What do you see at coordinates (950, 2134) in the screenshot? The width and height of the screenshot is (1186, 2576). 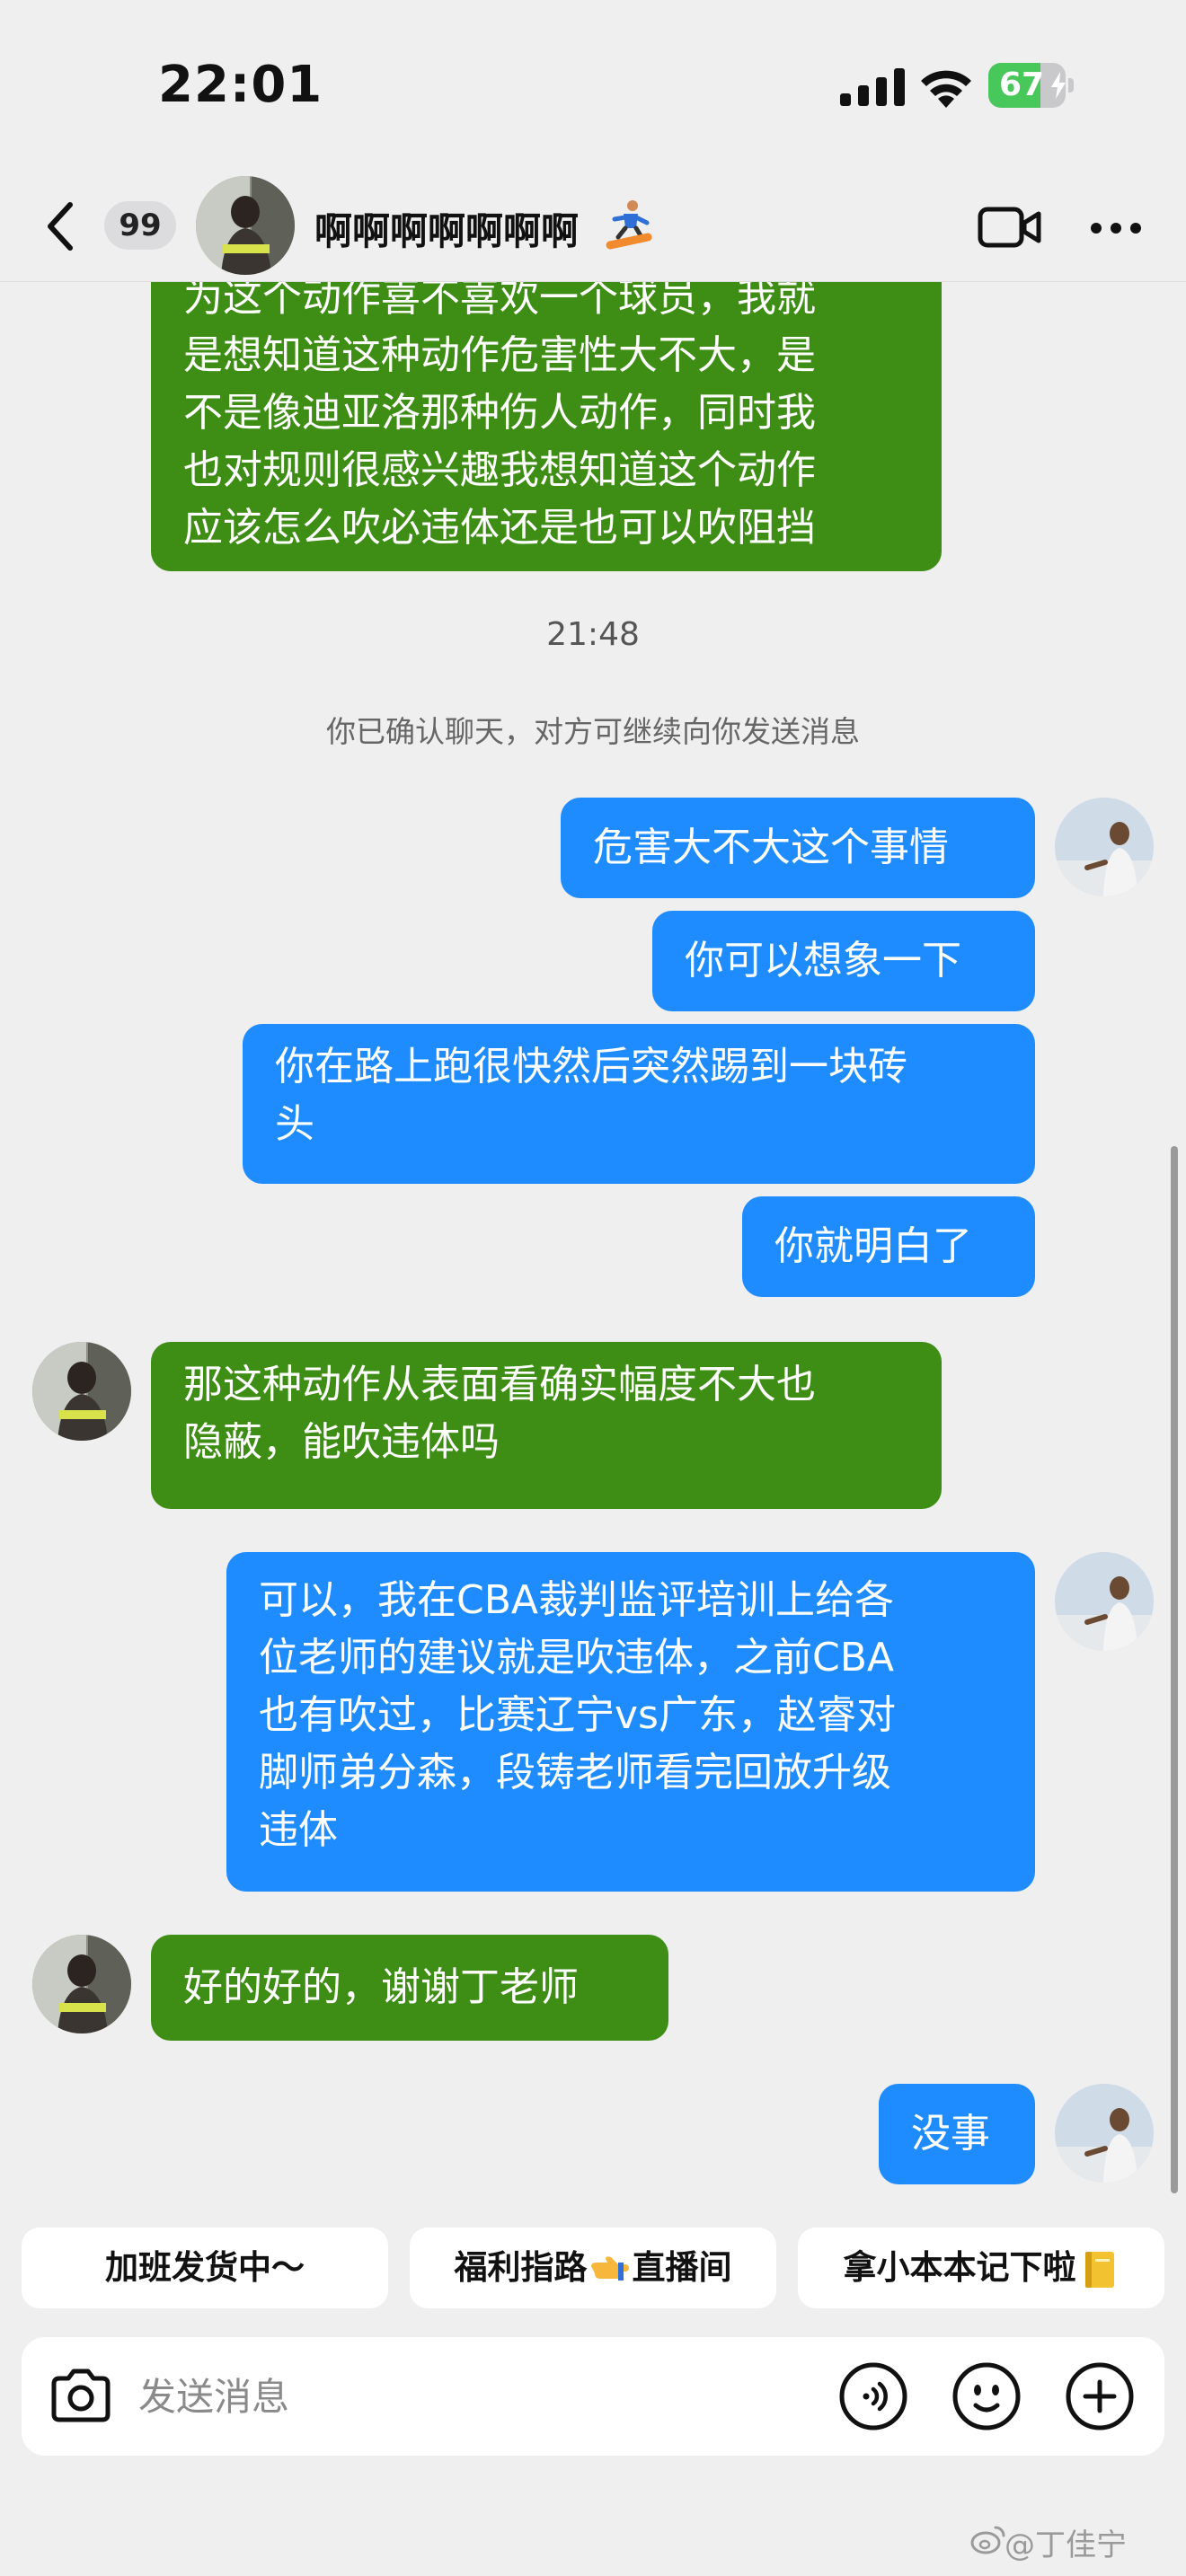 I see `message-line: 没事` at bounding box center [950, 2134].